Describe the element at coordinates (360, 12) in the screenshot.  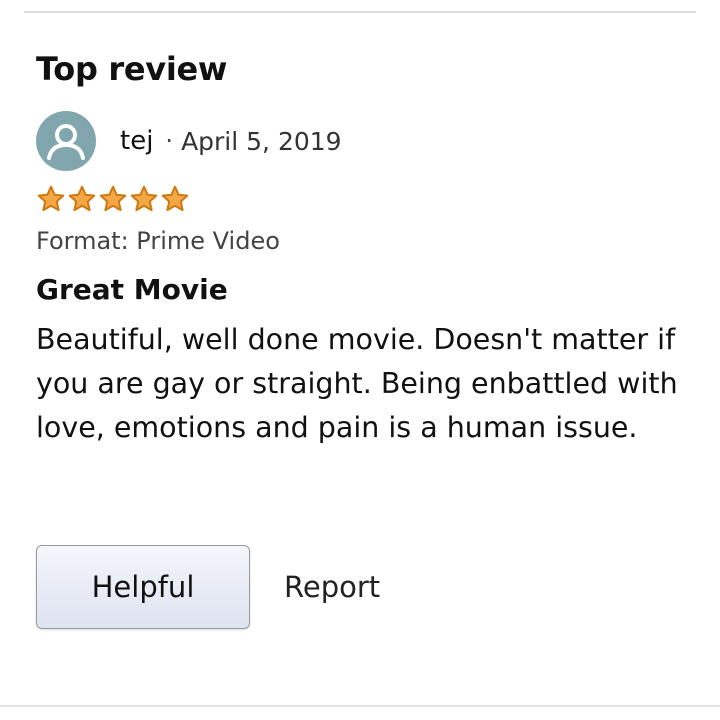
I see `top-divider` at that location.